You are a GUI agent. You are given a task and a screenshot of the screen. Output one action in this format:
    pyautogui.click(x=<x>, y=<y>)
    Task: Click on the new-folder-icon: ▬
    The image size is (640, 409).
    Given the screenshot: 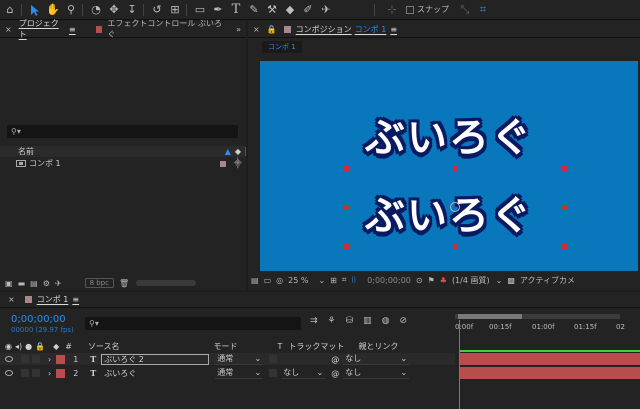 What is the action you would take?
    pyautogui.click(x=22, y=283)
    